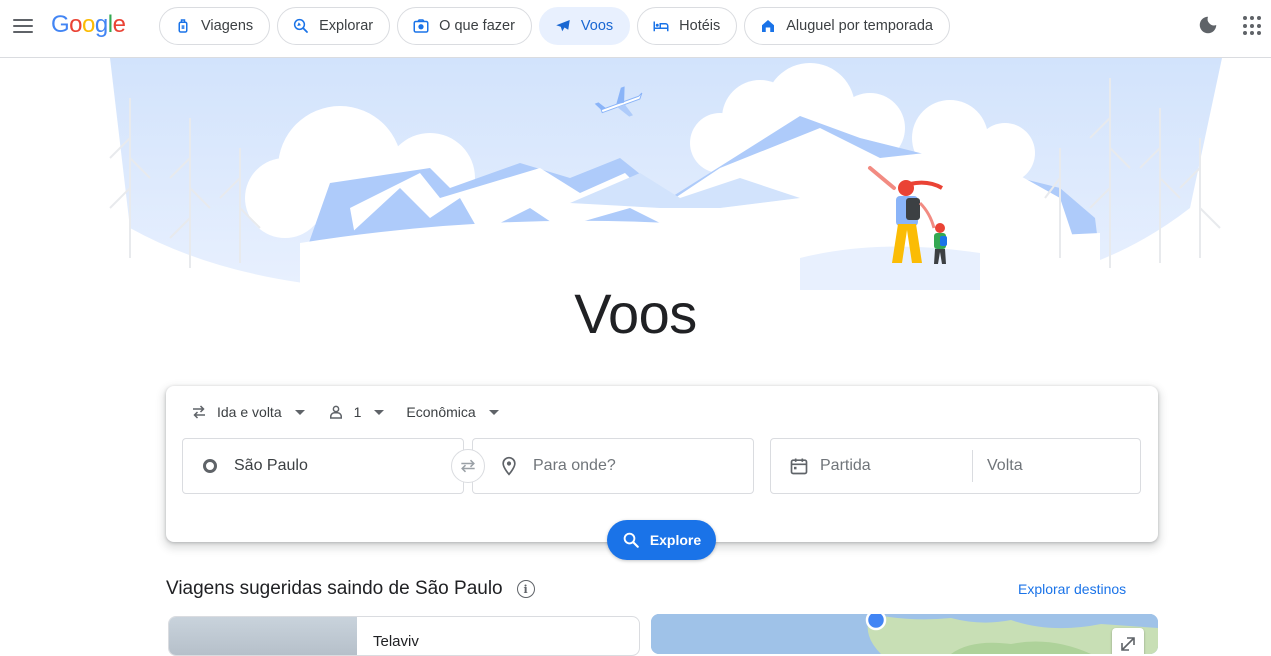 This screenshot has height=656, width=1271. I want to click on location-pin-icon, so click(509, 466).